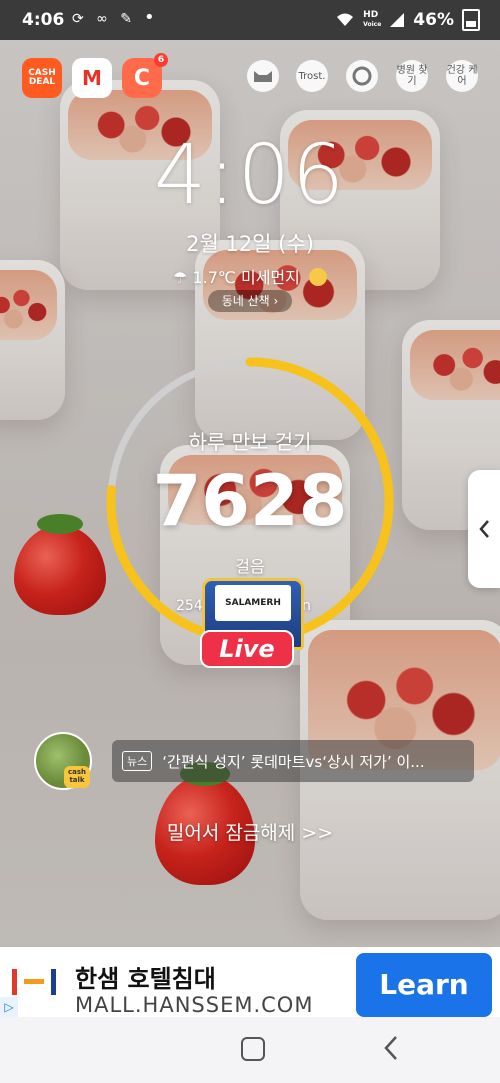 The height and width of the screenshot is (1083, 500). What do you see at coordinates (245, 301) in the screenshot?
I see `neighborhood-label: 동네 산책` at bounding box center [245, 301].